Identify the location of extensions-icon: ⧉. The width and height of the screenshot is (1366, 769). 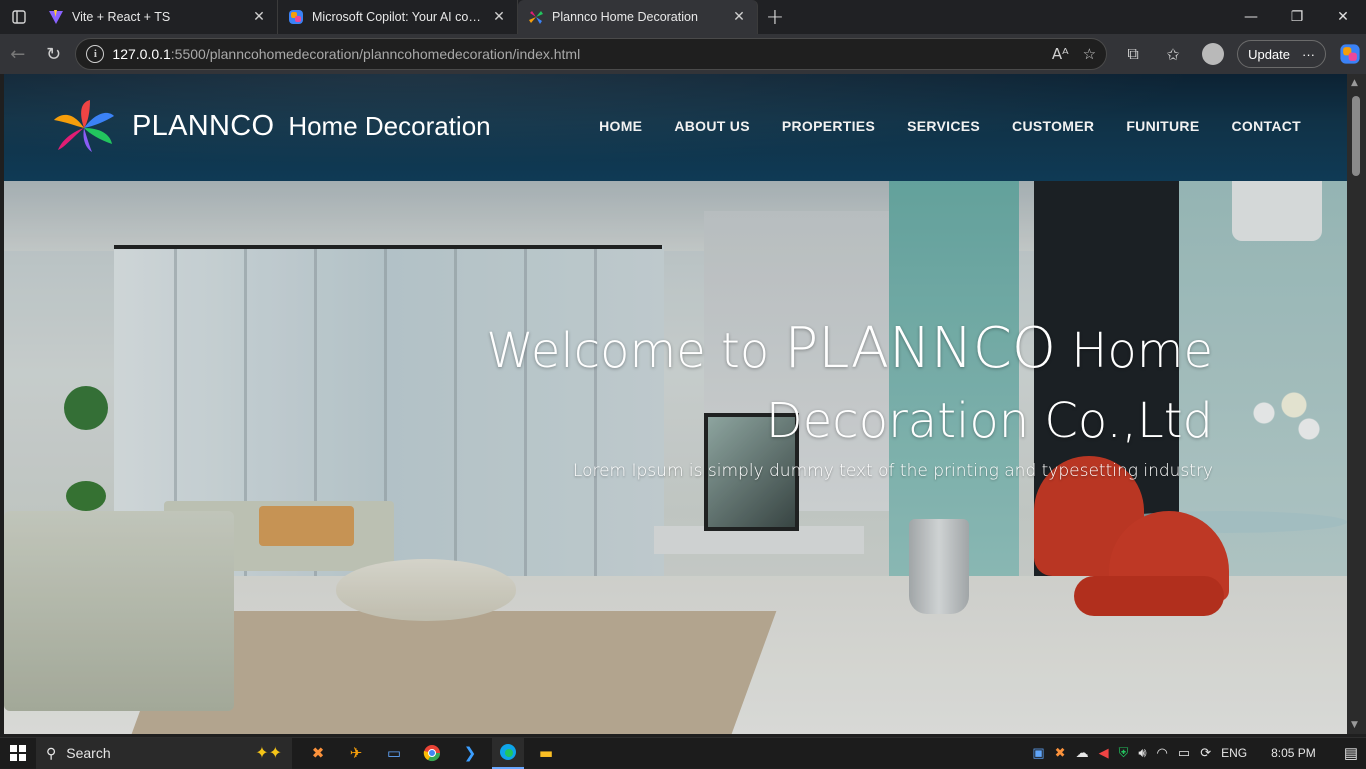
(1133, 54).